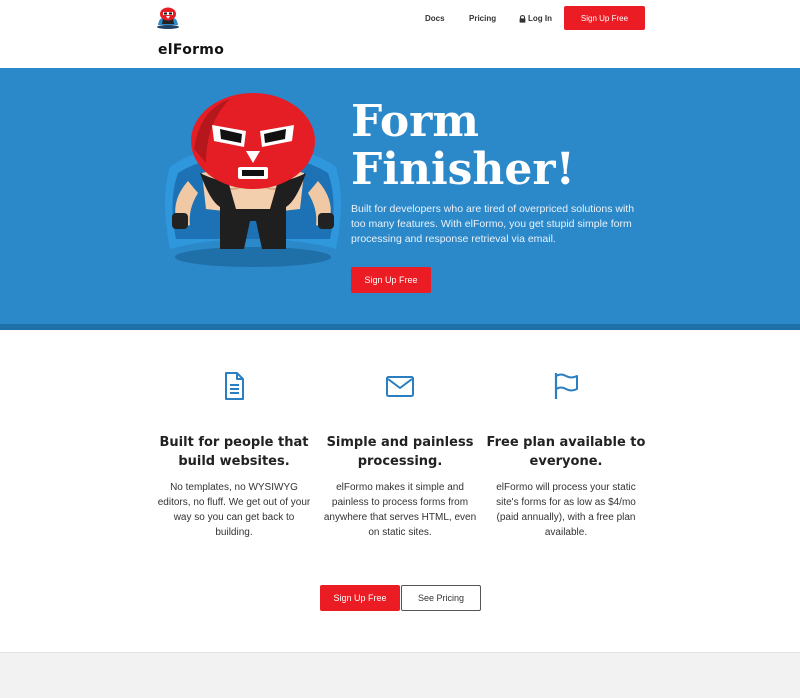 The image size is (800, 698). What do you see at coordinates (566, 452) in the screenshot?
I see `feature-title: Free plan available to everyone.` at bounding box center [566, 452].